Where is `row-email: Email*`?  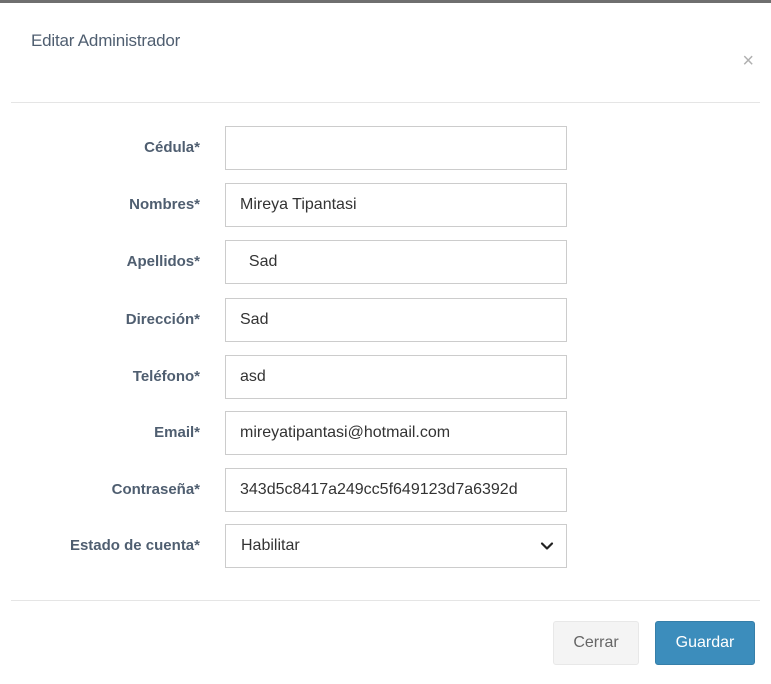 row-email: Email* is located at coordinates (385, 433).